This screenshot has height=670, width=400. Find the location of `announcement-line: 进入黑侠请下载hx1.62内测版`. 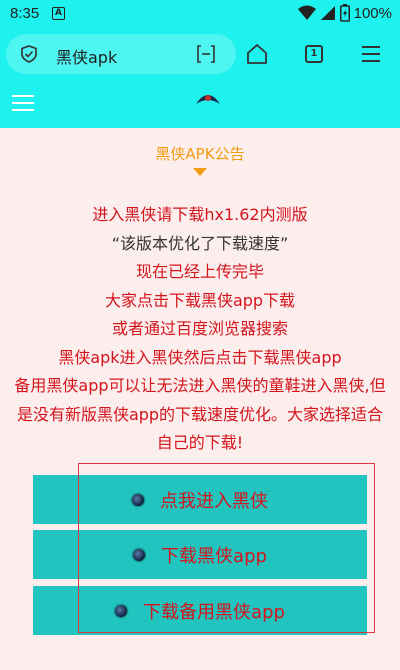

announcement-line: 进入黑侠请下载hx1.62内测版 is located at coordinates (200, 214).